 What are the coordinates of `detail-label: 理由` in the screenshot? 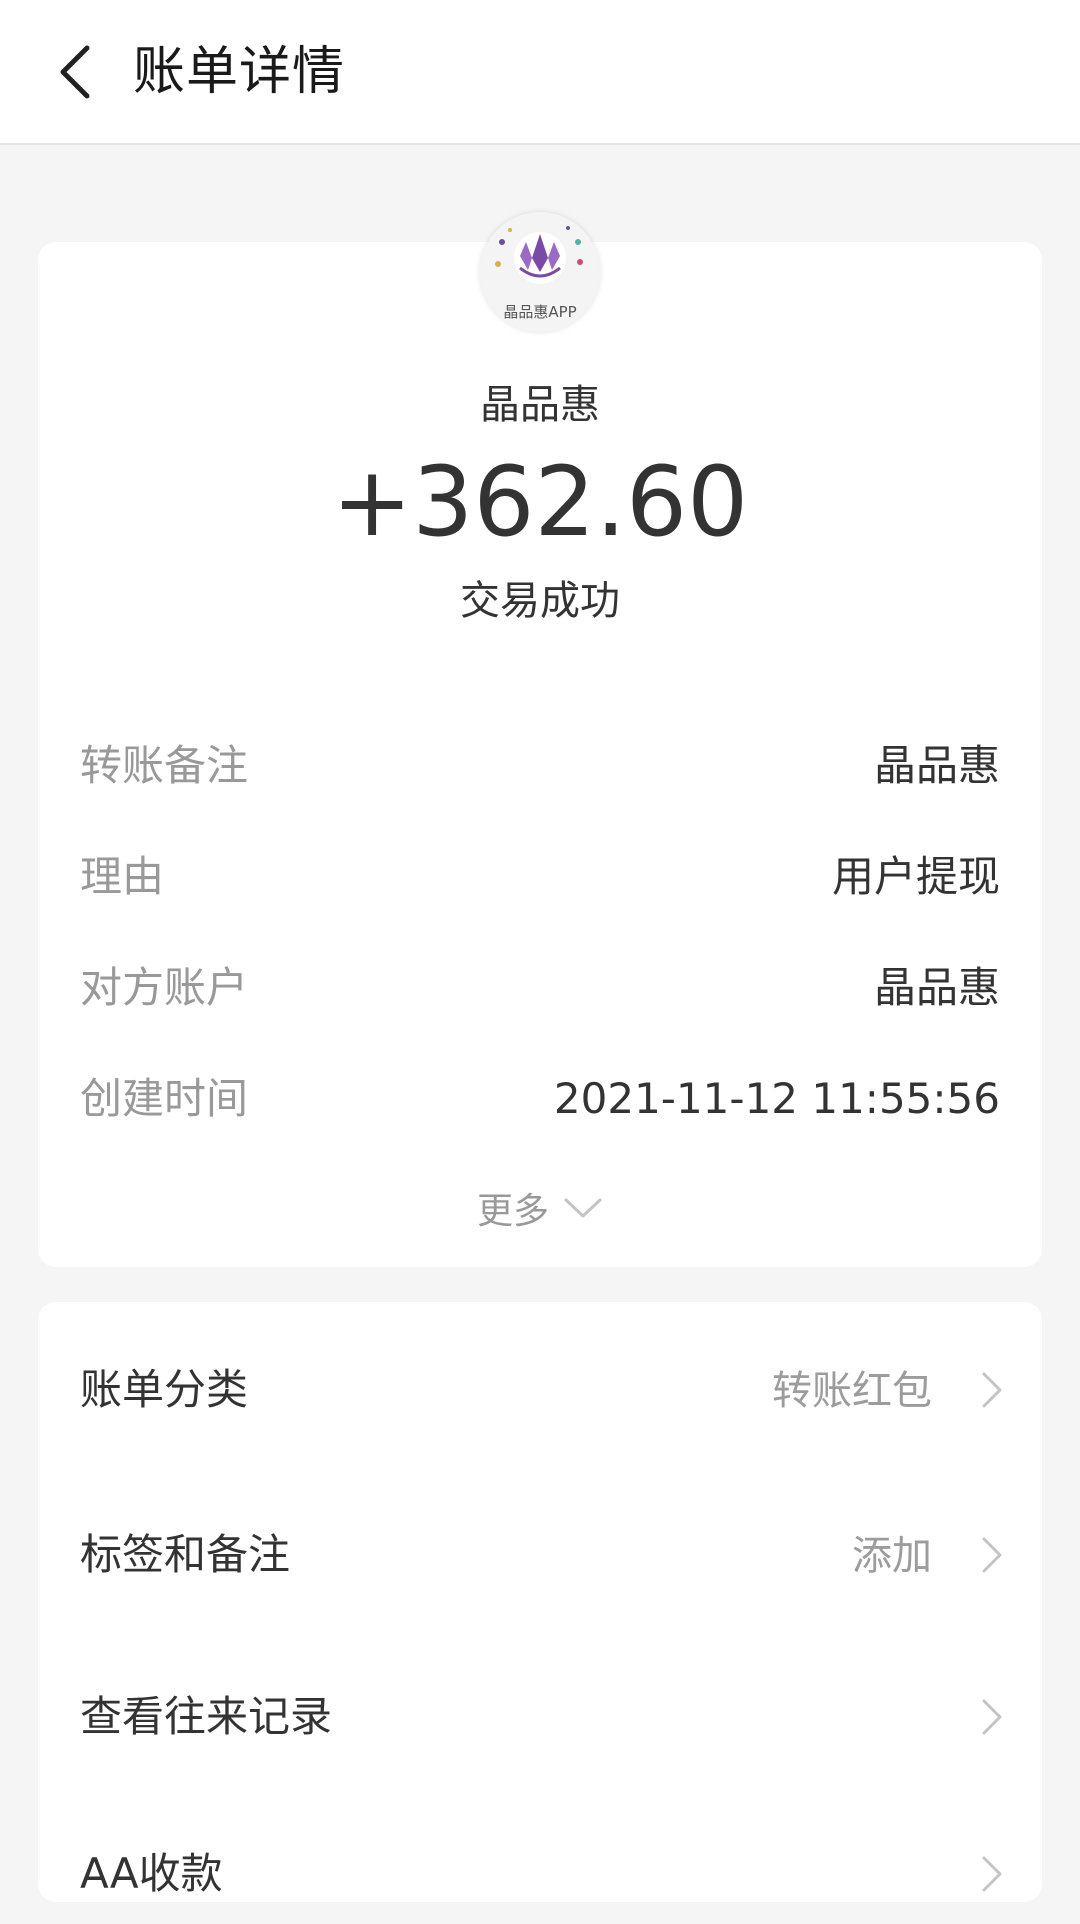 It's located at (122, 876).